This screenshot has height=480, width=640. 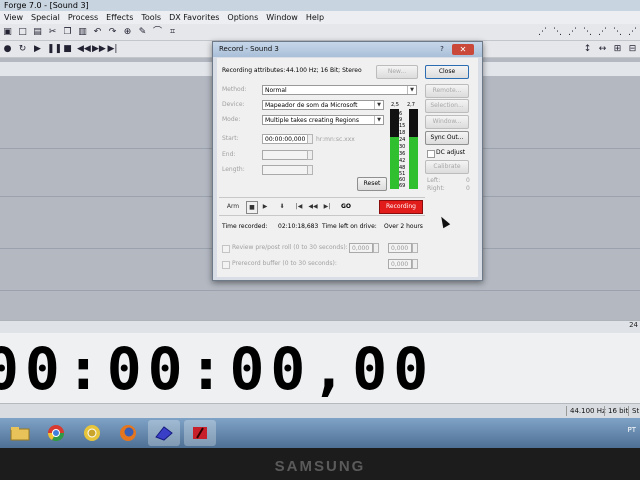 I want to click on mode-label: Mode:, so click(x=231, y=119).